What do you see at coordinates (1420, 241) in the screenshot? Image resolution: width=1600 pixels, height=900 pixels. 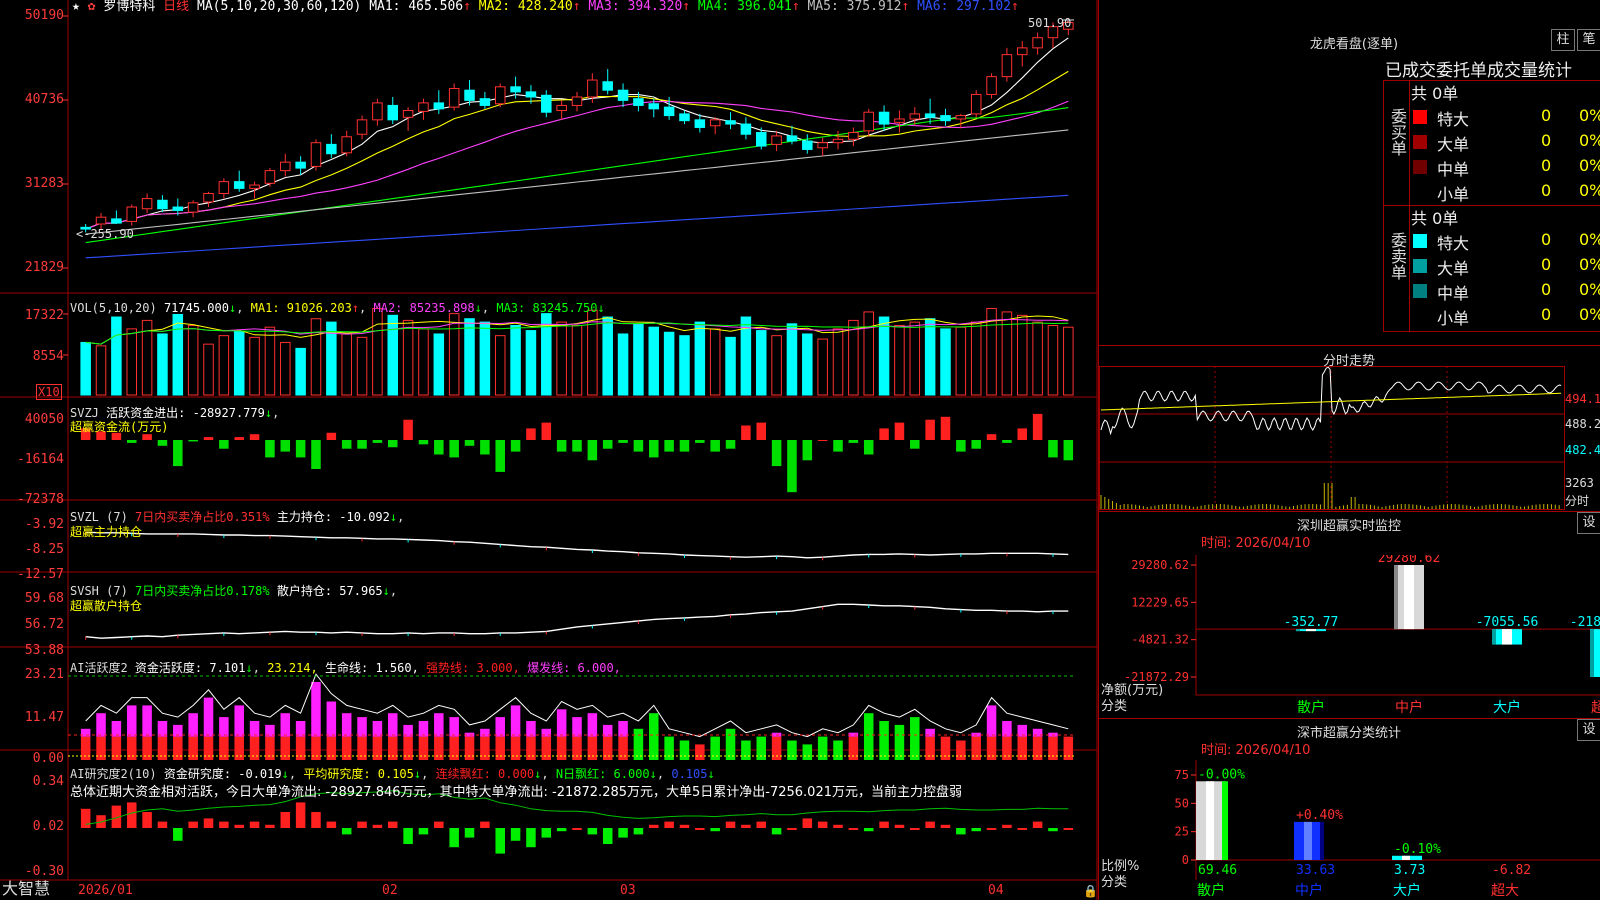 I see `sell-swatch` at bounding box center [1420, 241].